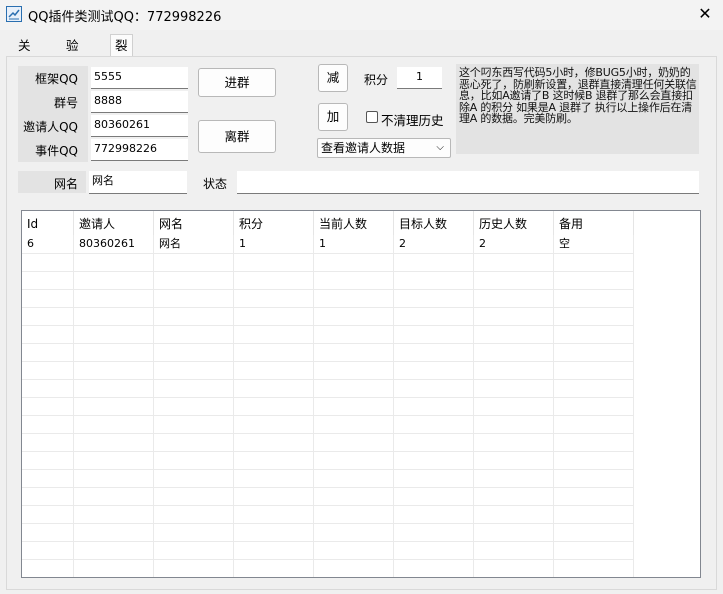  Describe the element at coordinates (65, 103) in the screenshot. I see `group-label: 群号` at that location.